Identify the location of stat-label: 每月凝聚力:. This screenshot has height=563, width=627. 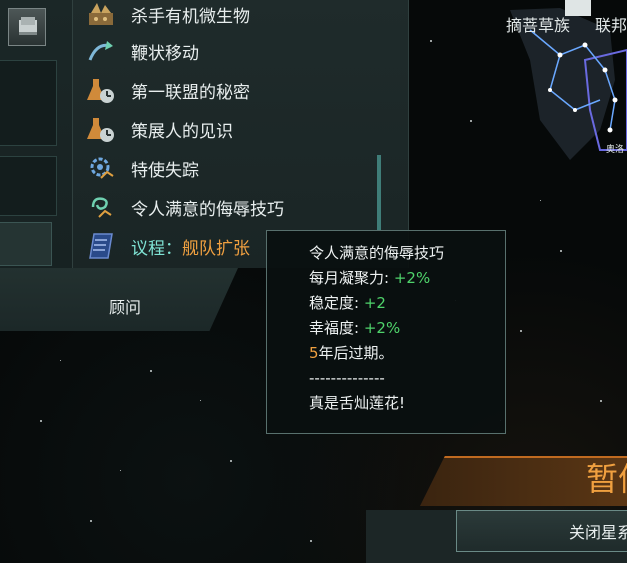
(351, 278).